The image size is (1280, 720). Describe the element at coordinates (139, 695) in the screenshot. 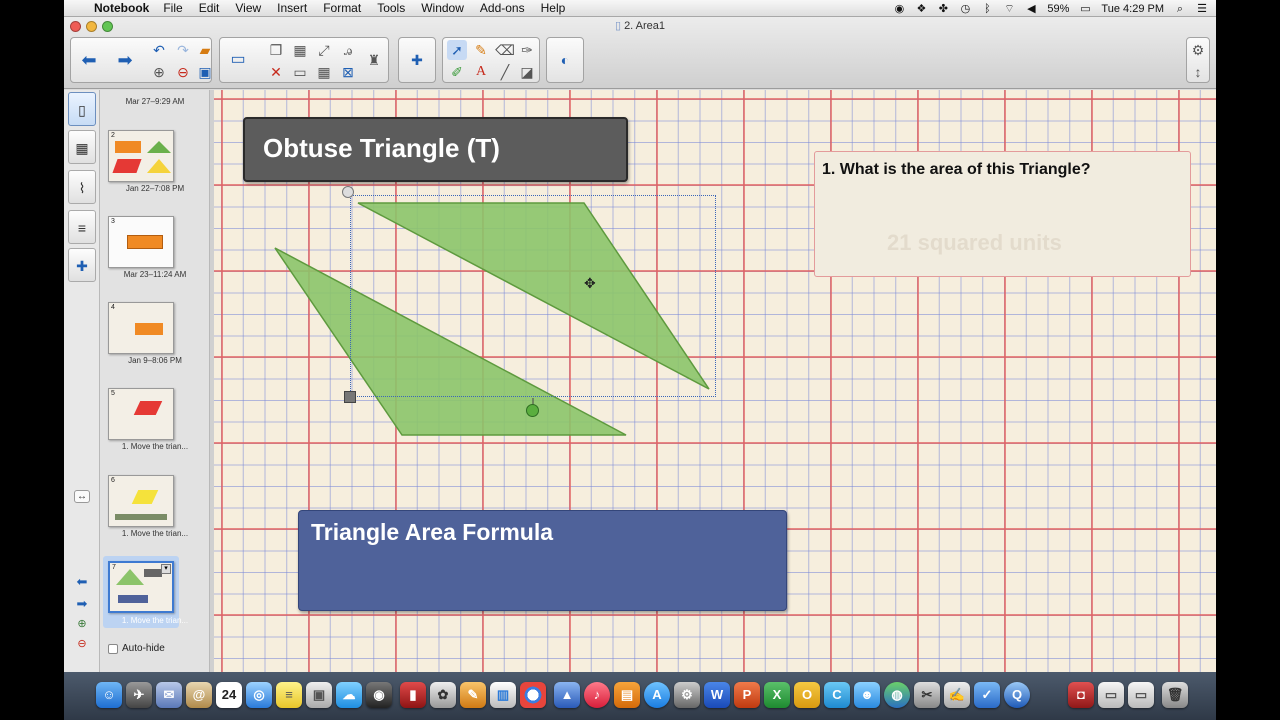

I see `launchpad-icon: ✈` at that location.